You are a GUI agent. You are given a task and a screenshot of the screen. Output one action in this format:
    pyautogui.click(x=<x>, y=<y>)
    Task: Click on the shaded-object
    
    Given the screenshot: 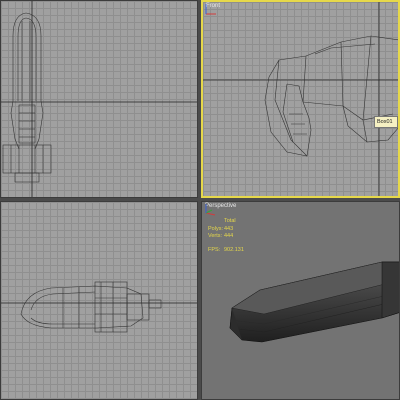 What is the action you would take?
    pyautogui.click(x=314, y=302)
    